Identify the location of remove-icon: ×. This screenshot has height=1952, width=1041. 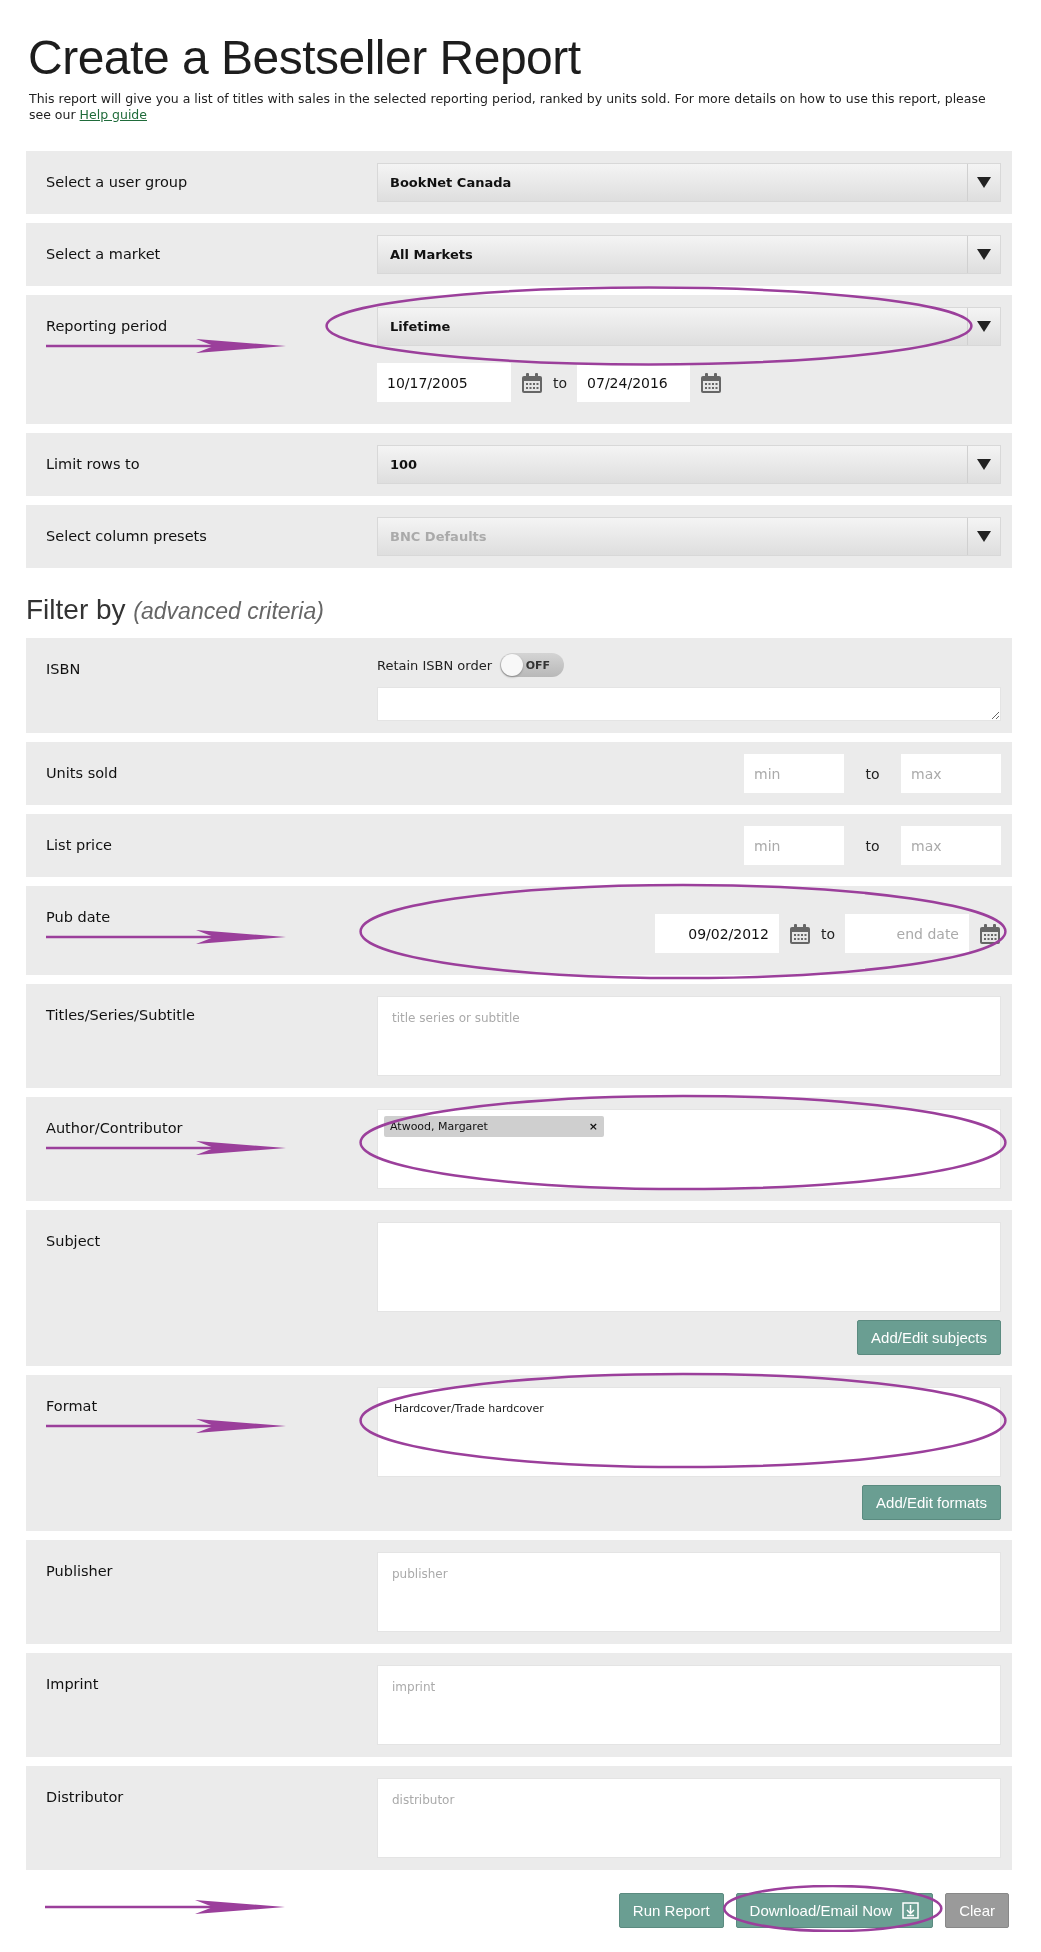
(593, 1126).